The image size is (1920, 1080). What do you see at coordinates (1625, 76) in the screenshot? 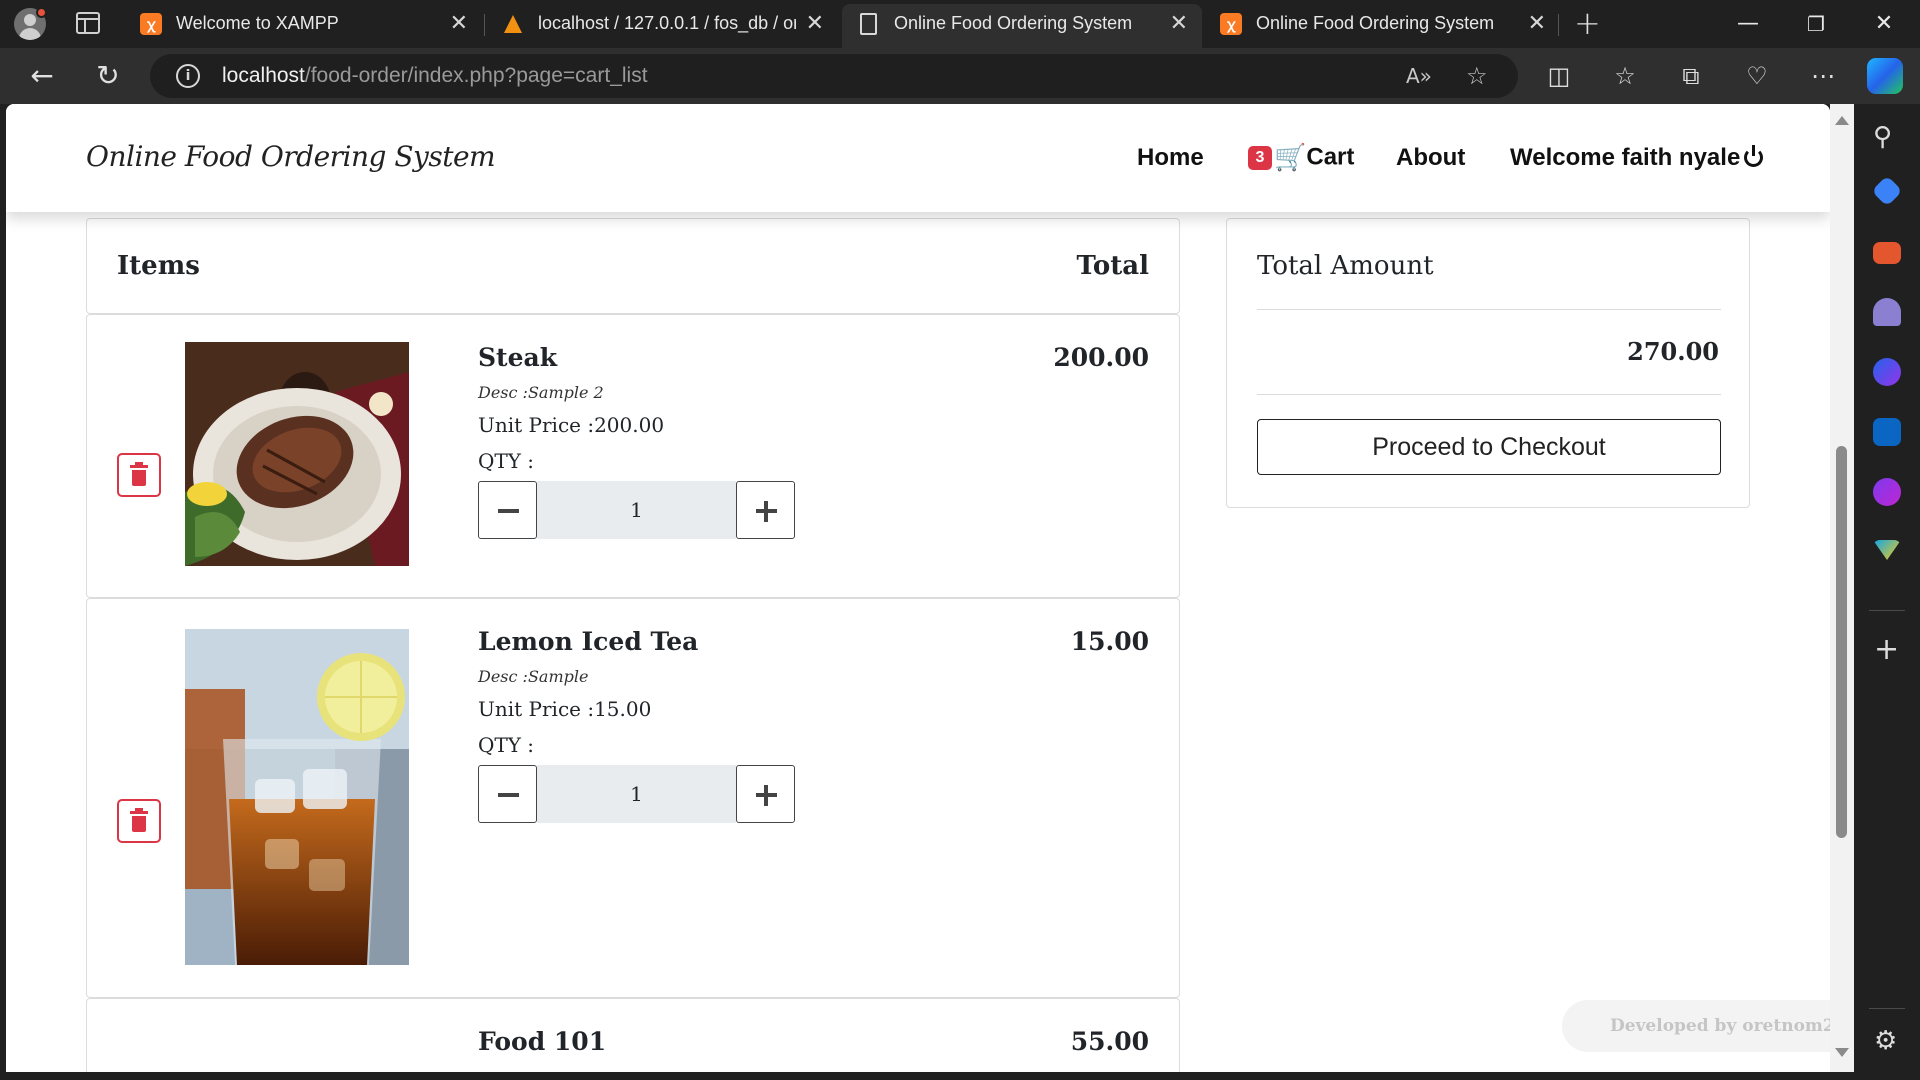
I see `favorites-icon: ☆` at bounding box center [1625, 76].